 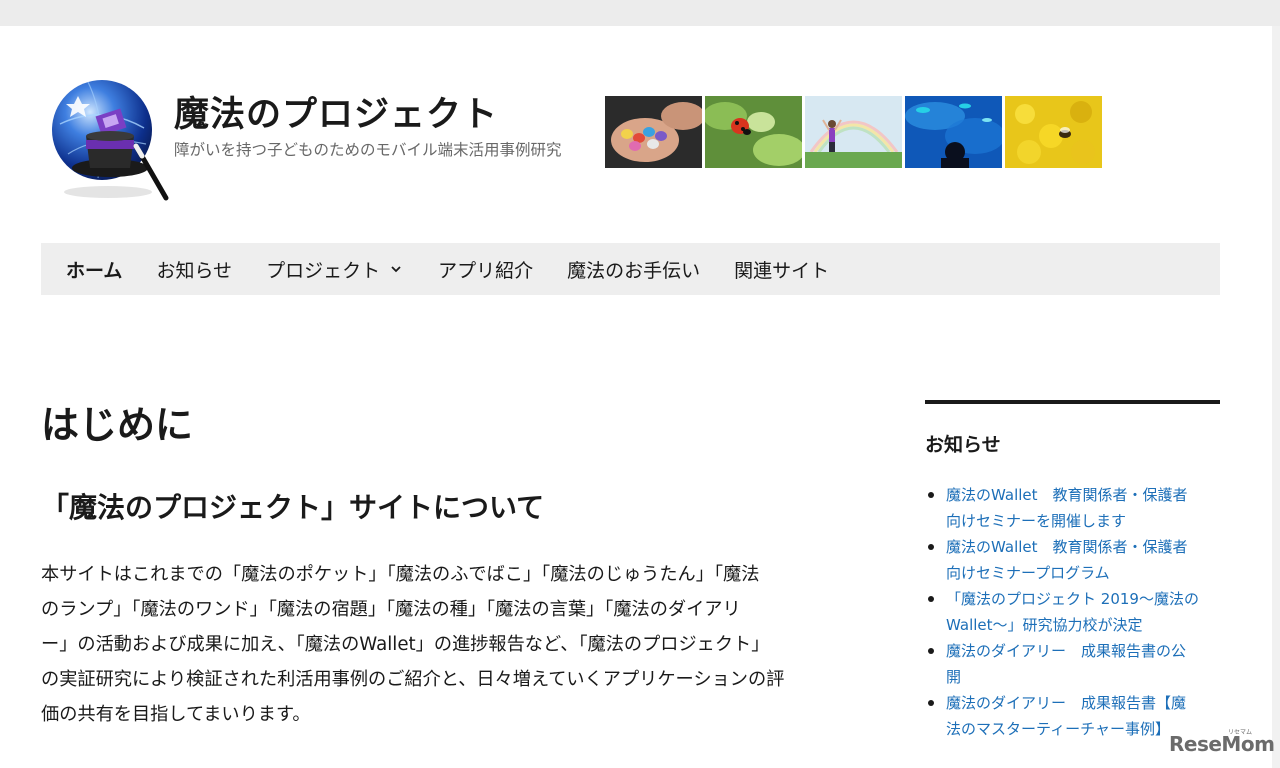 I want to click on sidebar-divider, so click(x=1072, y=402).